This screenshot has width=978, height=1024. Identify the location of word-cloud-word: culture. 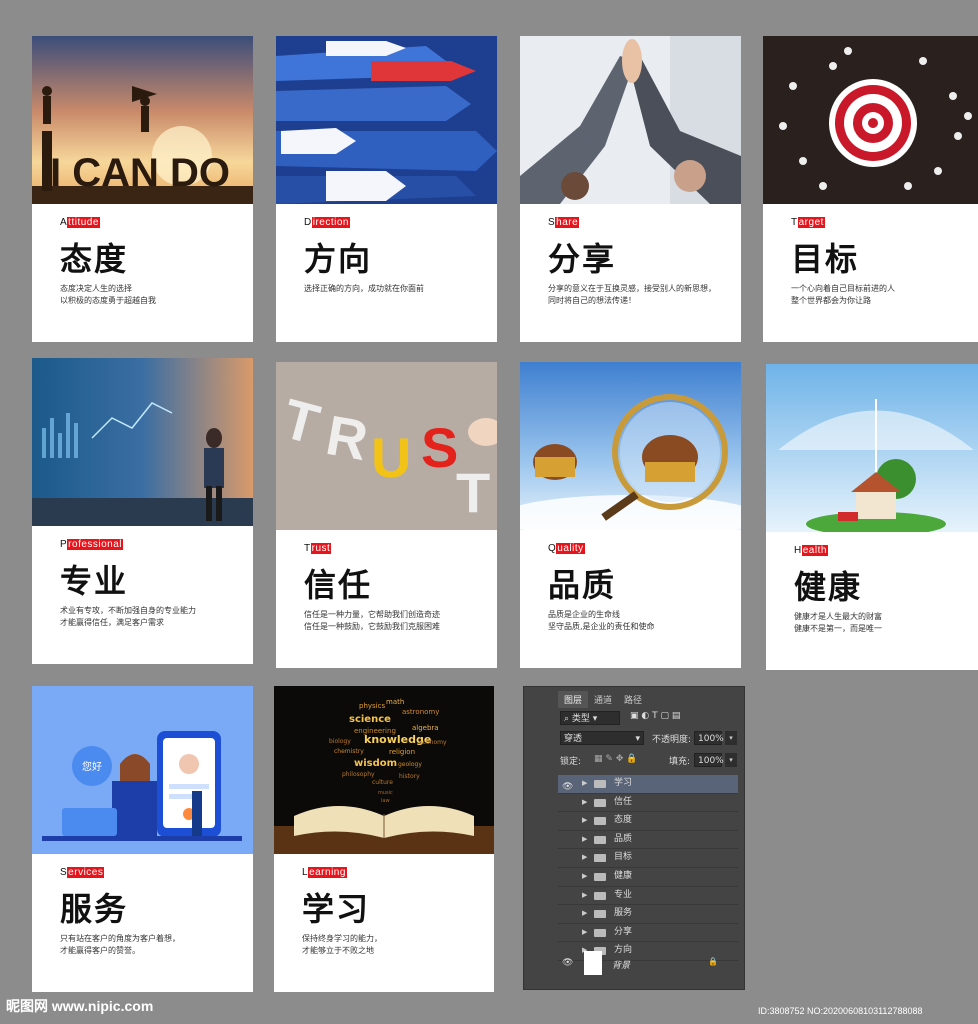
(382, 782).